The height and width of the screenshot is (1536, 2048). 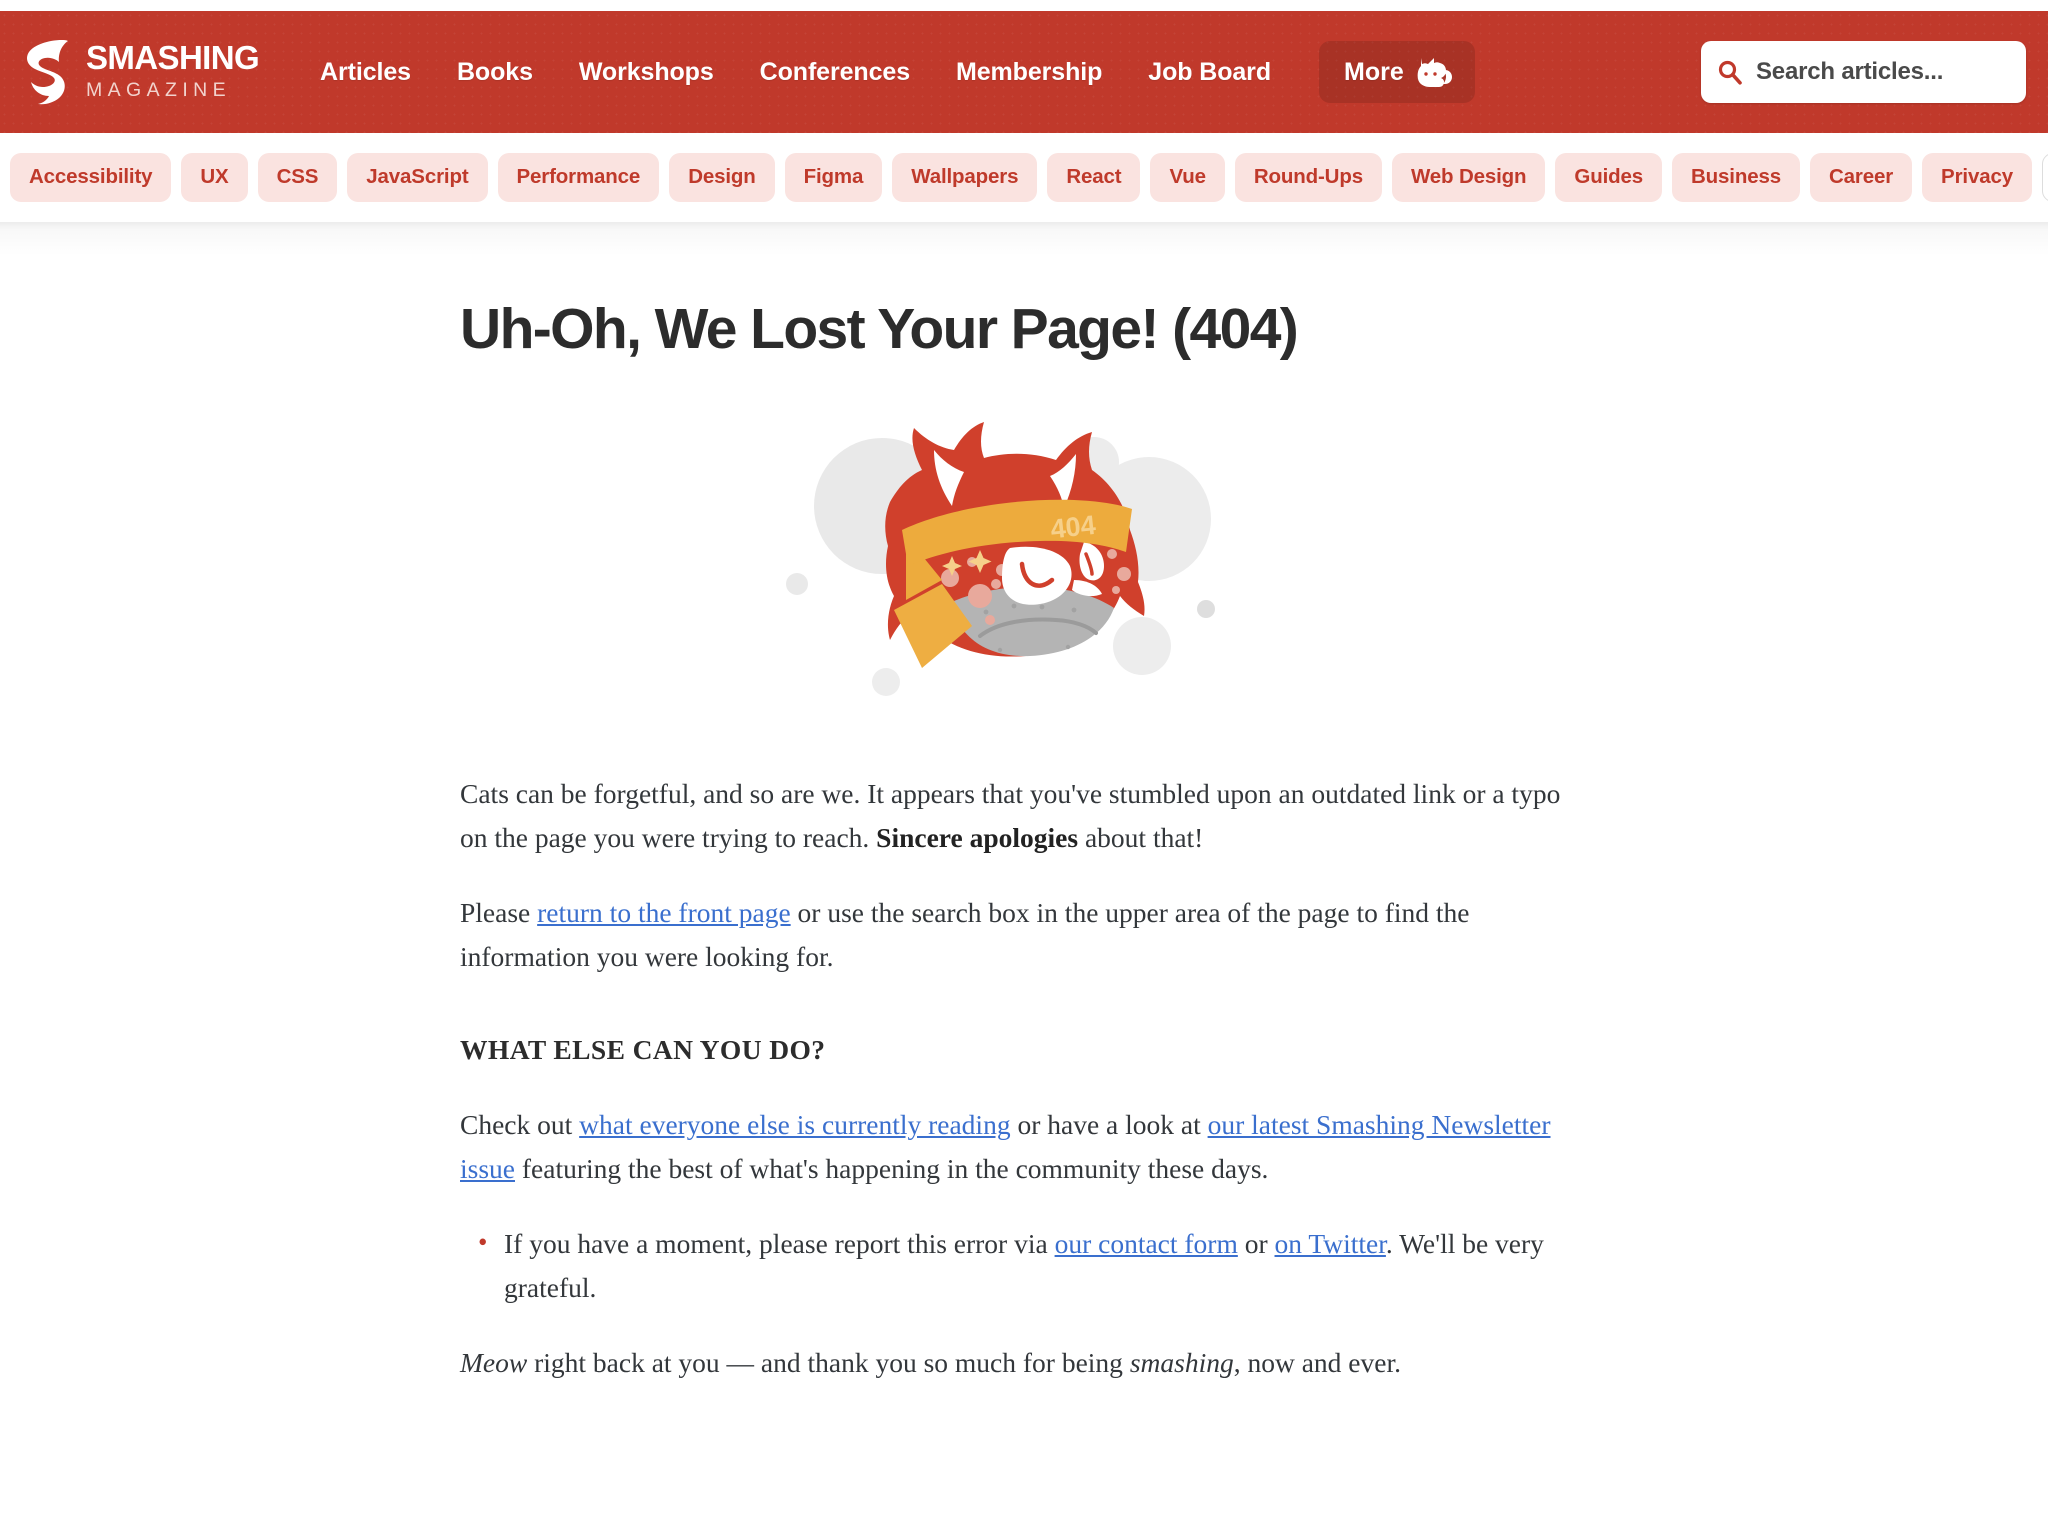 What do you see at coordinates (1146, 1243) in the screenshot?
I see `link-contact-form: our contact form` at bounding box center [1146, 1243].